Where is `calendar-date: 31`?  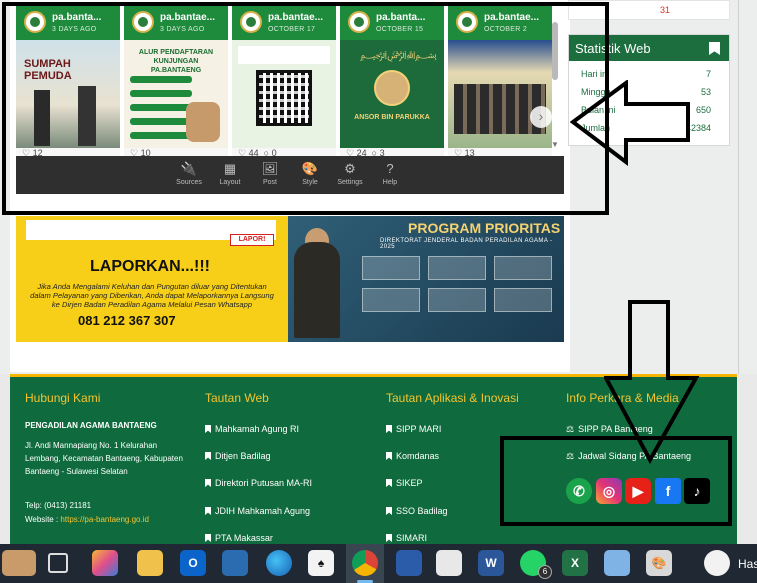 calendar-date: 31 is located at coordinates (665, 10).